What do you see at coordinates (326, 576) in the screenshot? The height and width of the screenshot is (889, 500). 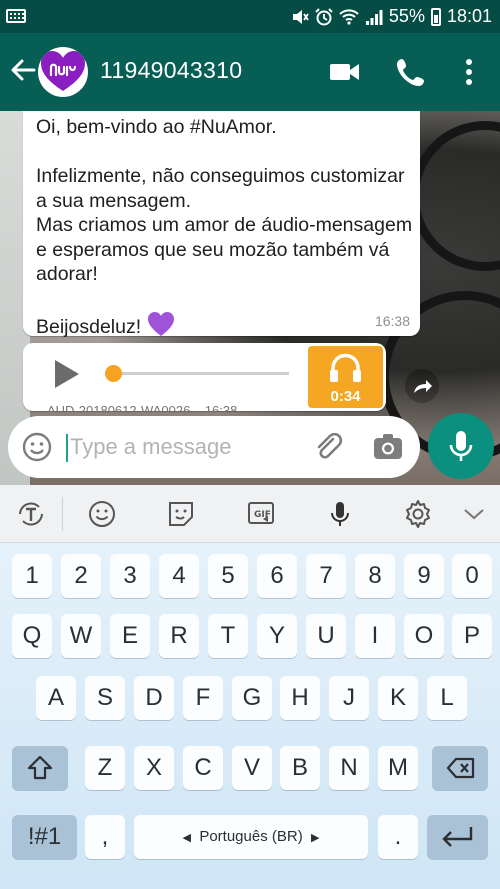 I see `key-7: 7` at bounding box center [326, 576].